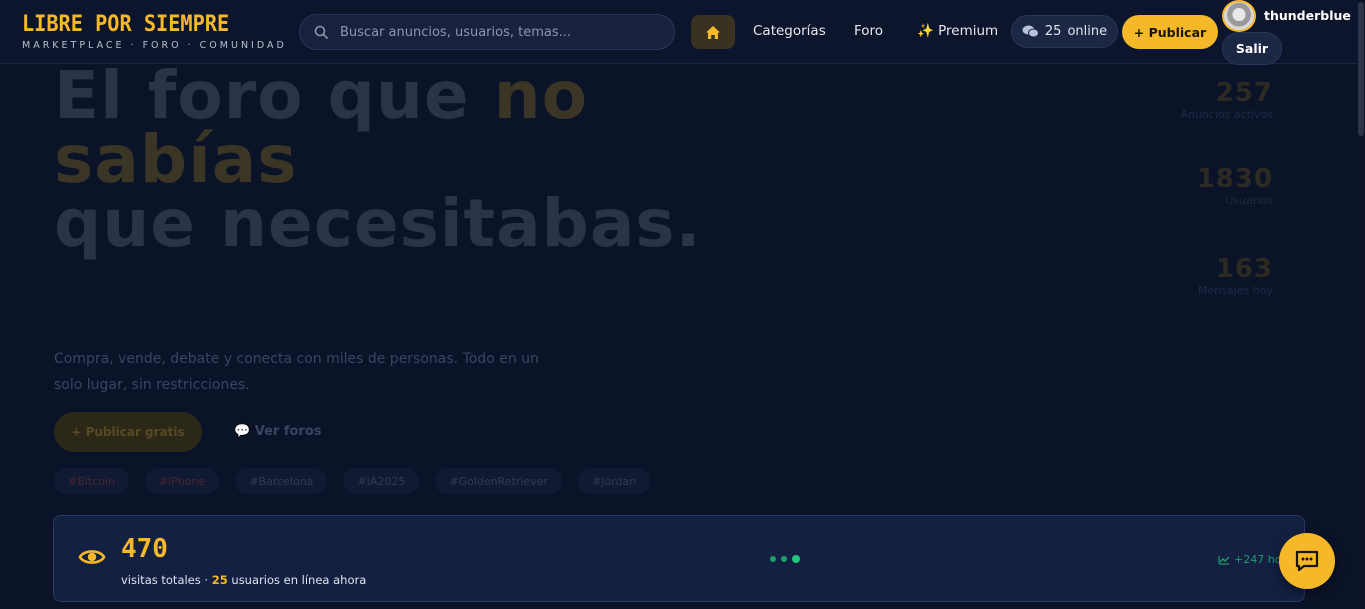 The width and height of the screenshot is (1365, 609). I want to click on activity-dots, so click(785, 559).